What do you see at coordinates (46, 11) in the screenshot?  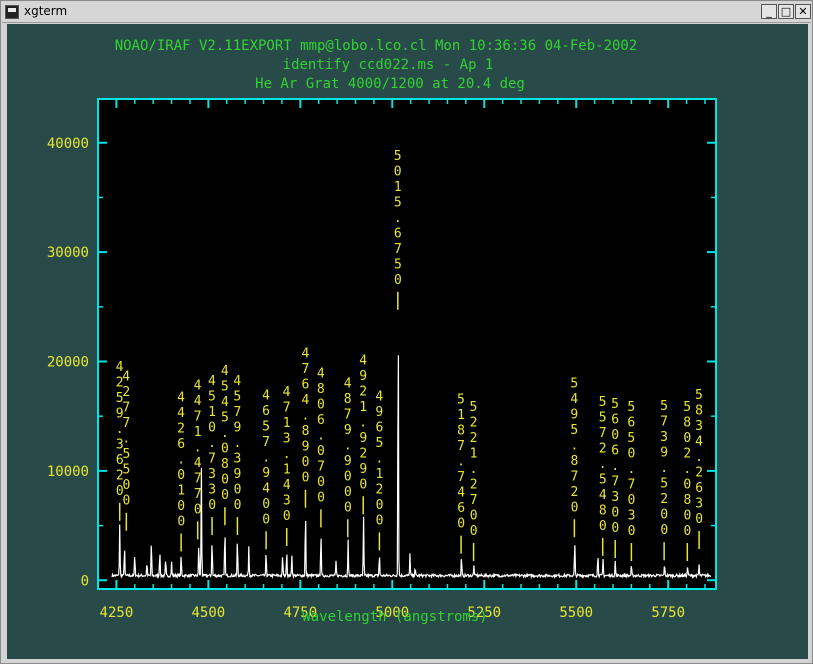 I see `window-title: xgterm` at bounding box center [46, 11].